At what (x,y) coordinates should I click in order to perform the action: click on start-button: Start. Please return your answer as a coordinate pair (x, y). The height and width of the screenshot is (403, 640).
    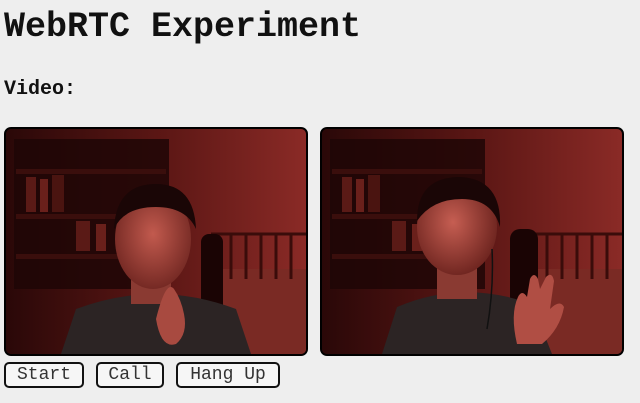
    Looking at the image, I should click on (44, 375).